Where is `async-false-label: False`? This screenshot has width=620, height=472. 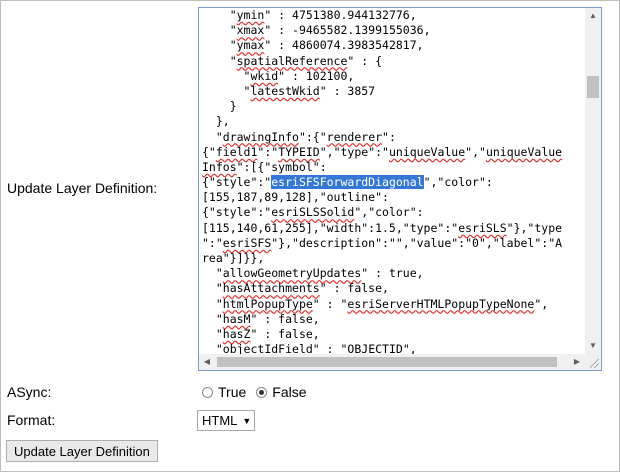 async-false-label: False is located at coordinates (289, 392).